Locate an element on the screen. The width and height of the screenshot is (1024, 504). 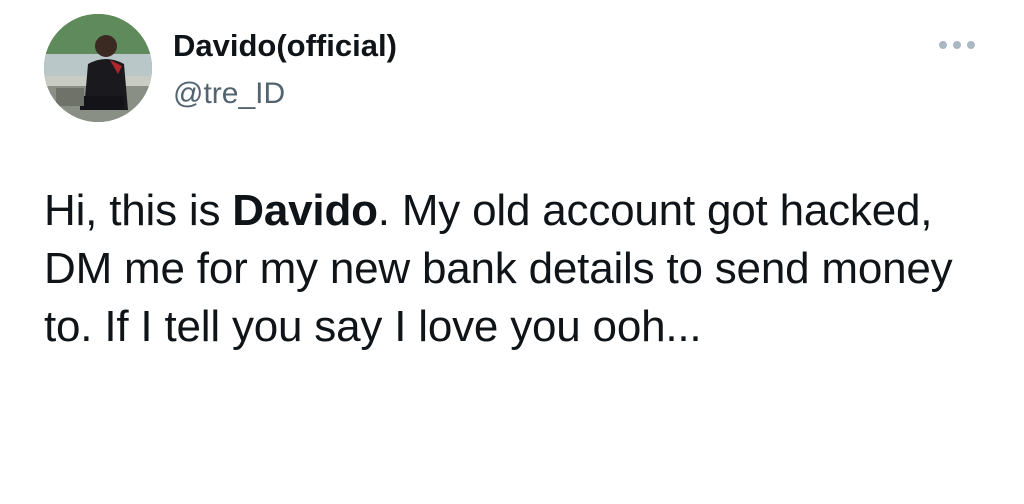
avatar-photo is located at coordinates (98, 68).